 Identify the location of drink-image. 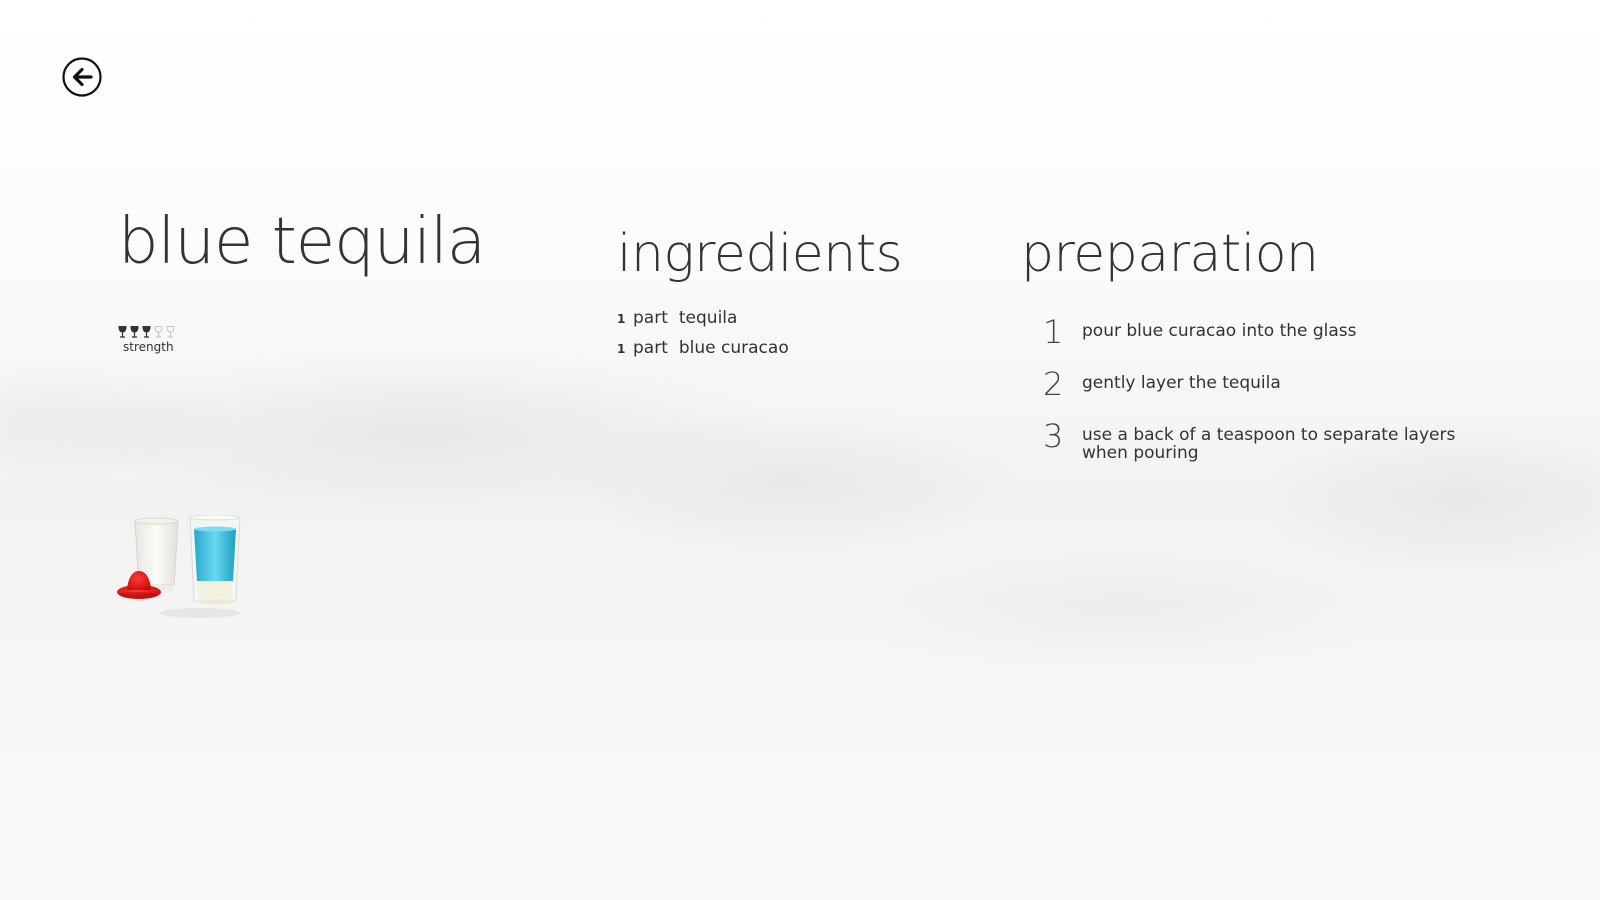
(182, 567).